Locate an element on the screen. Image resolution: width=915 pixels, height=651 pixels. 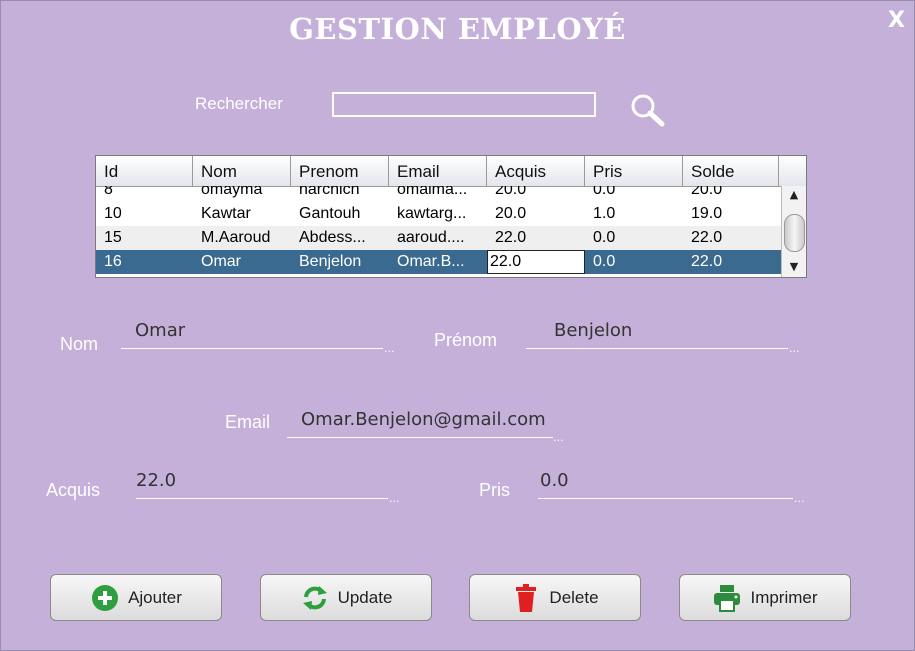
acquis-value: 22.0 is located at coordinates (156, 480).